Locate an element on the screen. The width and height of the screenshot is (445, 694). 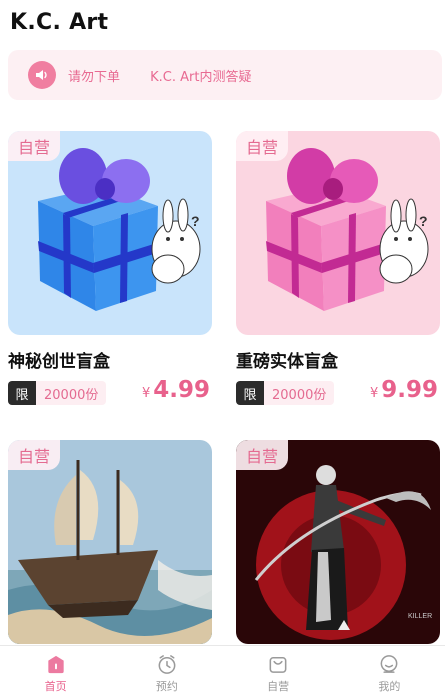
artwork-caption: KILLER is located at coordinates (420, 616).